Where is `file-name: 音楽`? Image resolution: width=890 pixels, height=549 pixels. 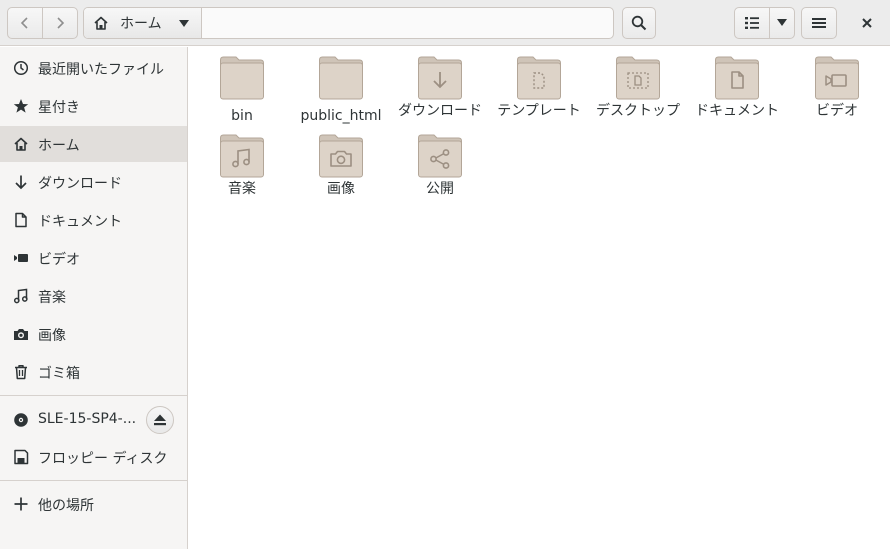 file-name: 音楽 is located at coordinates (242, 189).